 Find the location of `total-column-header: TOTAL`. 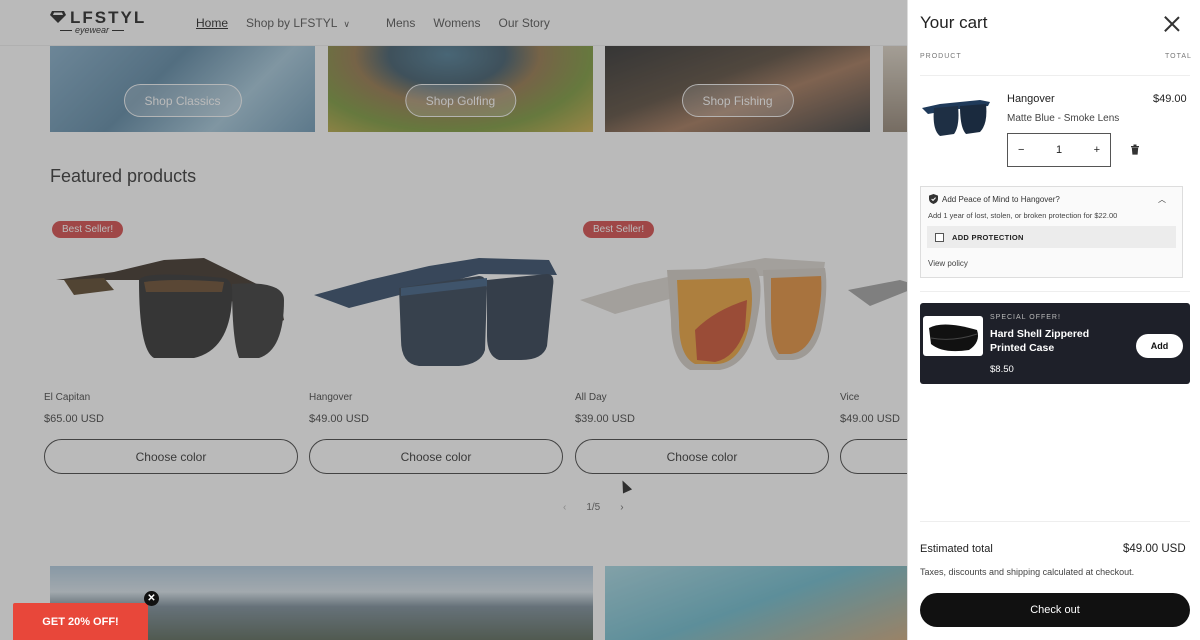

total-column-header: TOTAL is located at coordinates (1178, 56).